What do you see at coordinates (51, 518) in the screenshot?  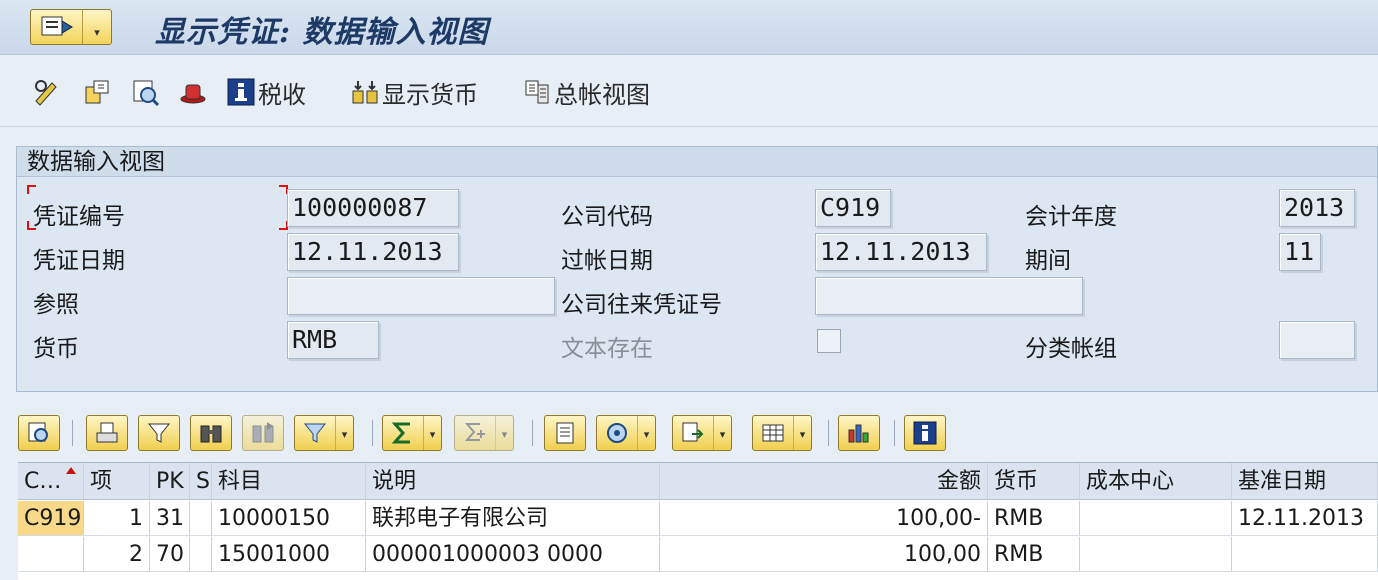 I see `cell-company: C919` at bounding box center [51, 518].